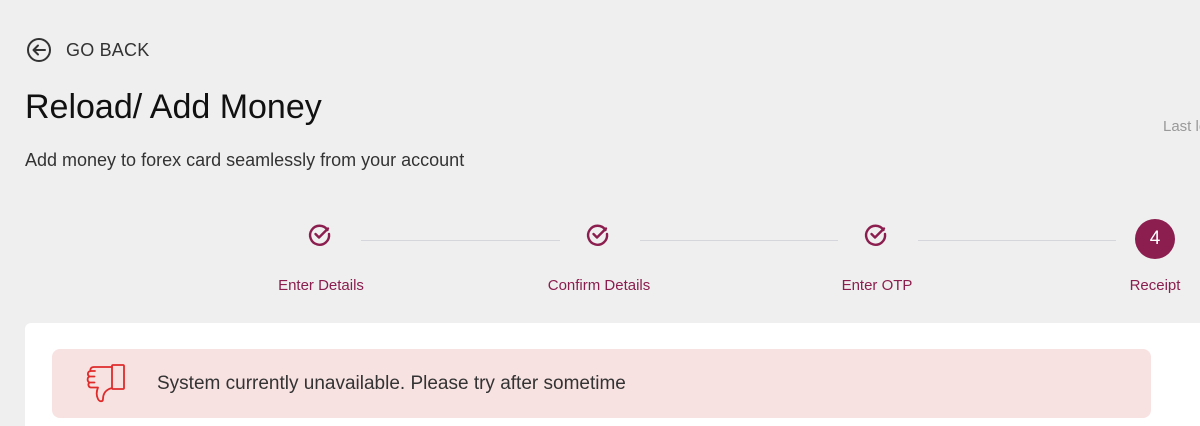  I want to click on step-1-label: Enter Details, so click(321, 285).